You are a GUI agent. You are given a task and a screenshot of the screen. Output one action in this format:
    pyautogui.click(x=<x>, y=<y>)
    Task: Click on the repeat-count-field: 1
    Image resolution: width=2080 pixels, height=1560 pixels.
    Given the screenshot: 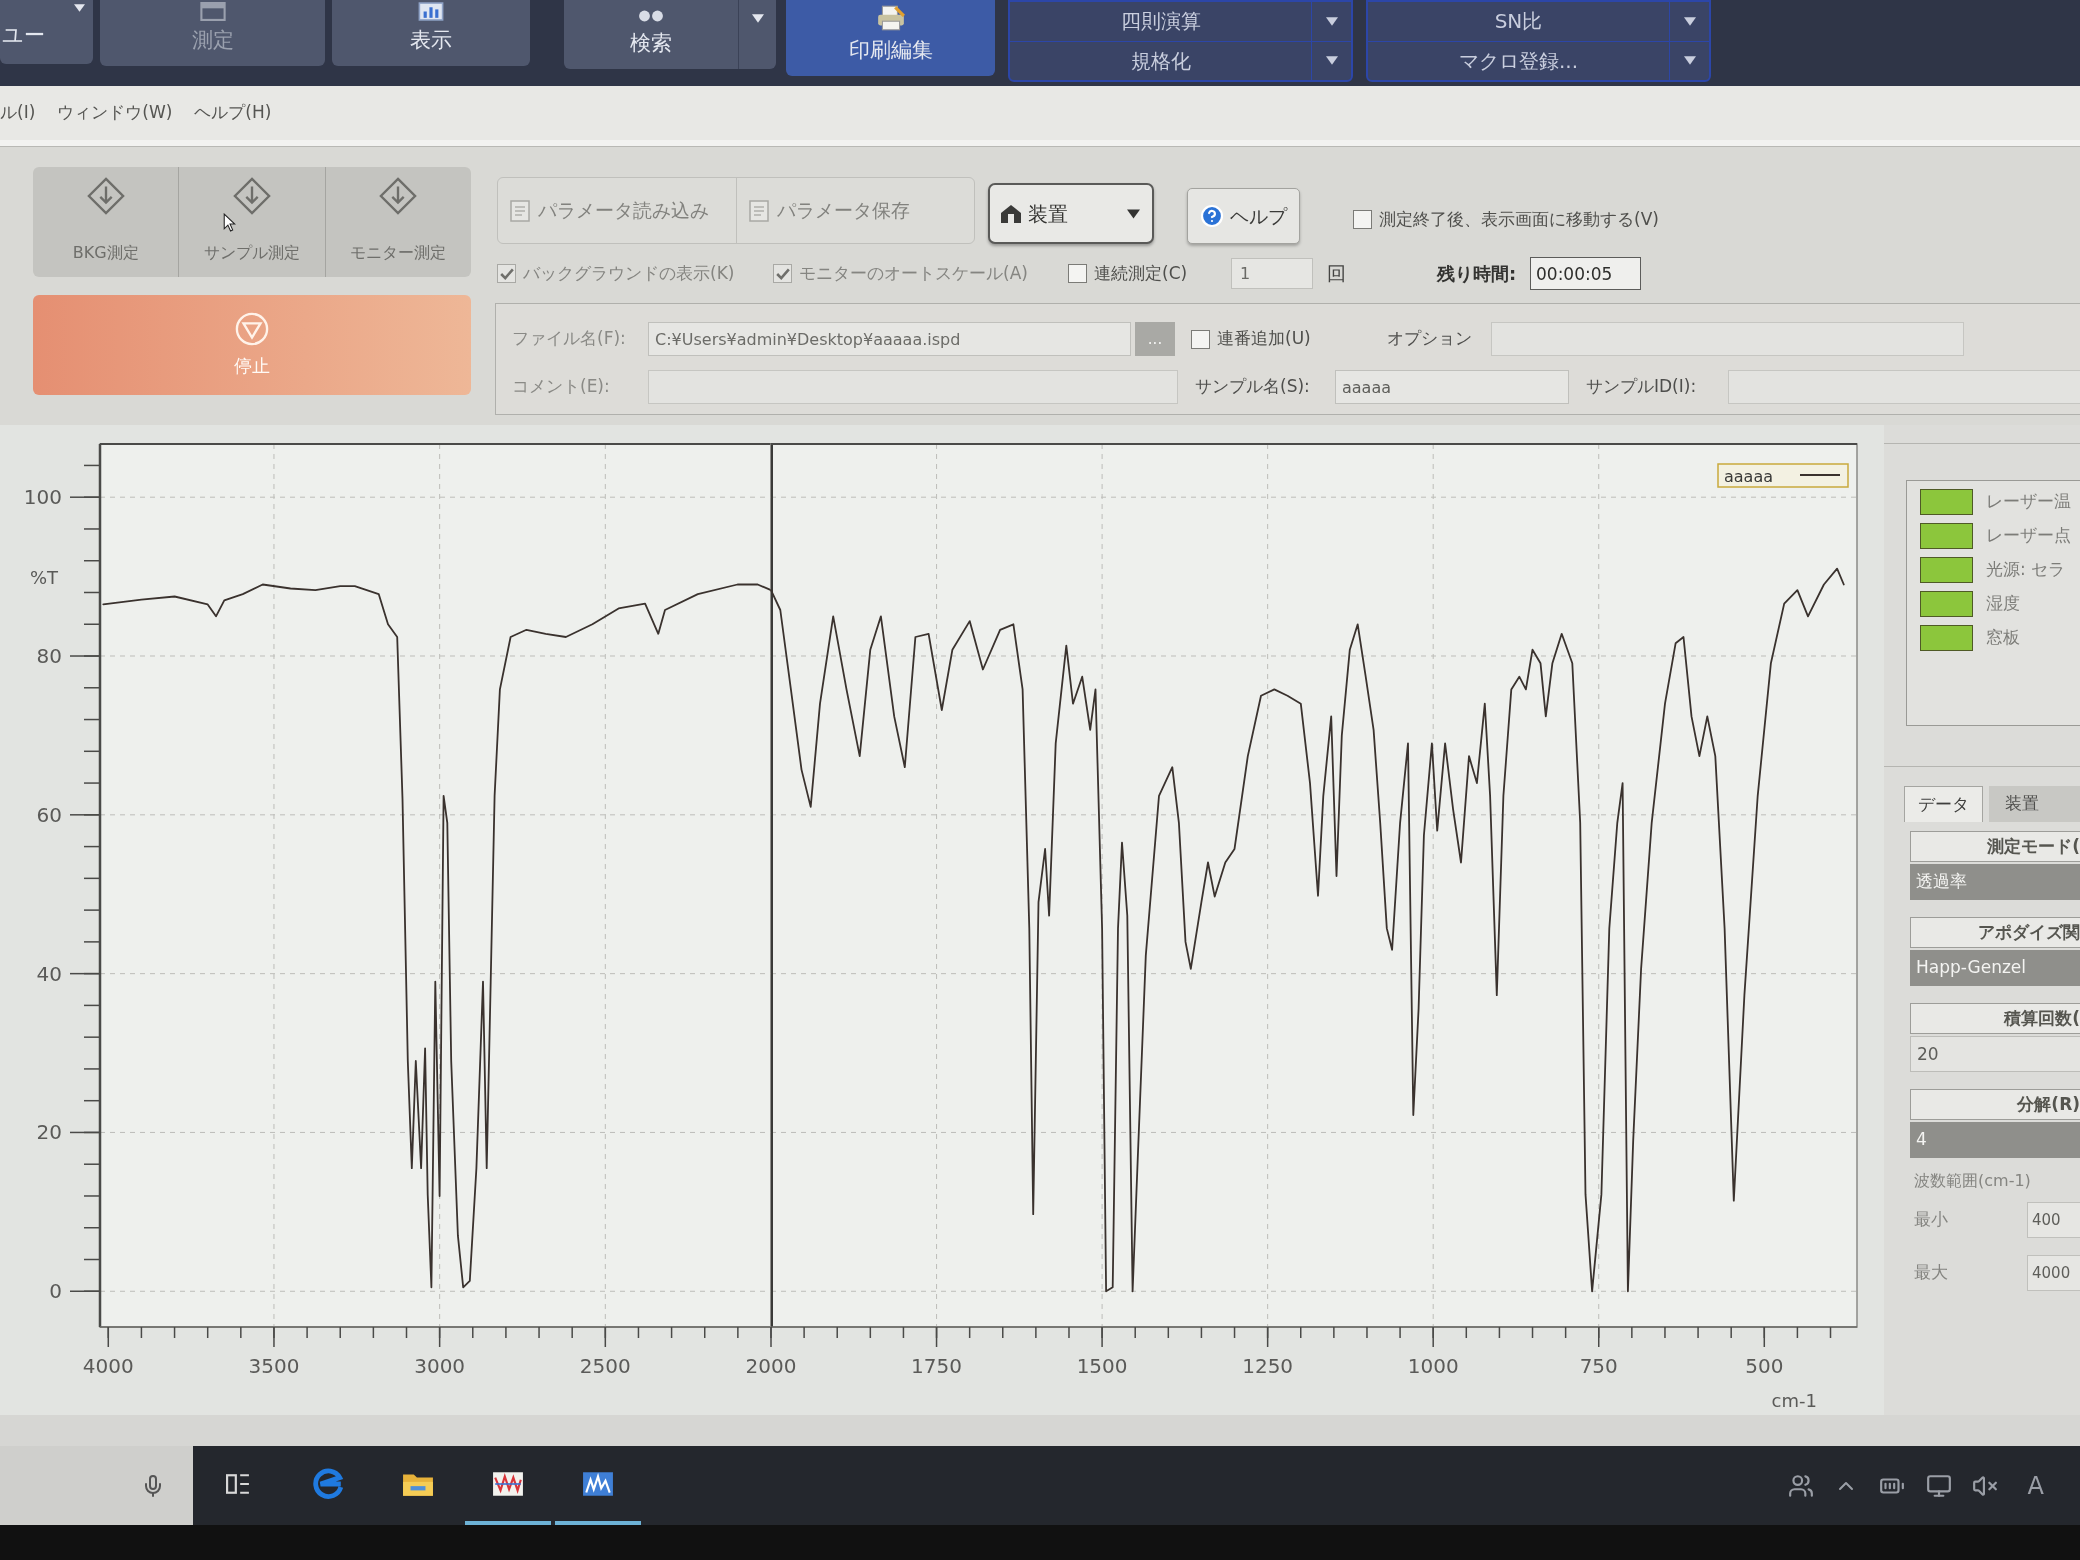 What is the action you would take?
    pyautogui.click(x=1272, y=273)
    